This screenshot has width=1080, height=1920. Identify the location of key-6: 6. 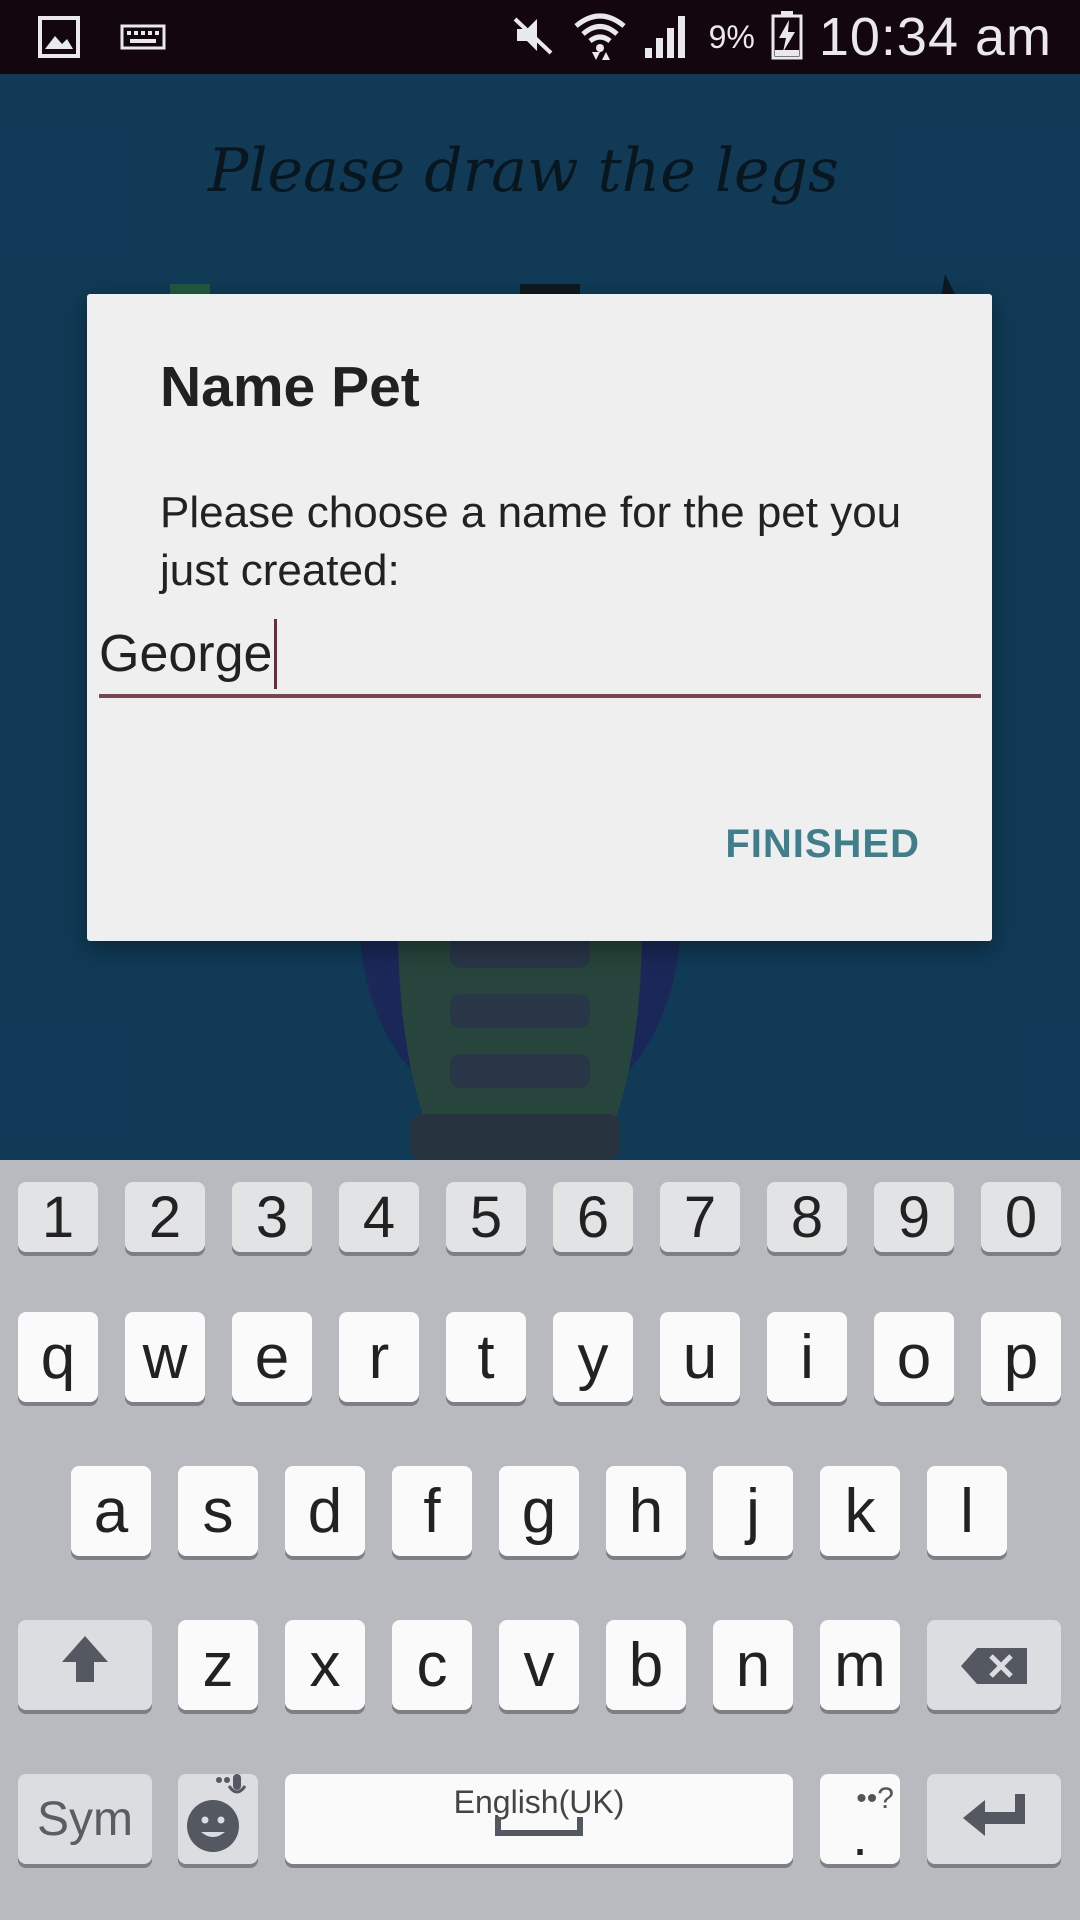
(593, 1217).